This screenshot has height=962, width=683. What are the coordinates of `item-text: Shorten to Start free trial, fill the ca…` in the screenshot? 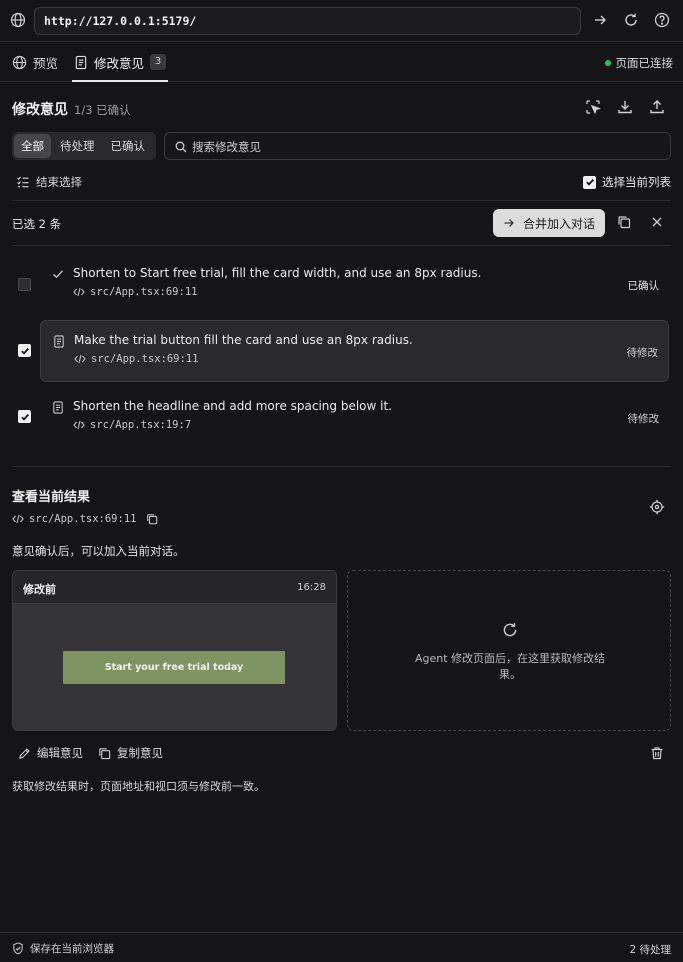 It's located at (277, 273).